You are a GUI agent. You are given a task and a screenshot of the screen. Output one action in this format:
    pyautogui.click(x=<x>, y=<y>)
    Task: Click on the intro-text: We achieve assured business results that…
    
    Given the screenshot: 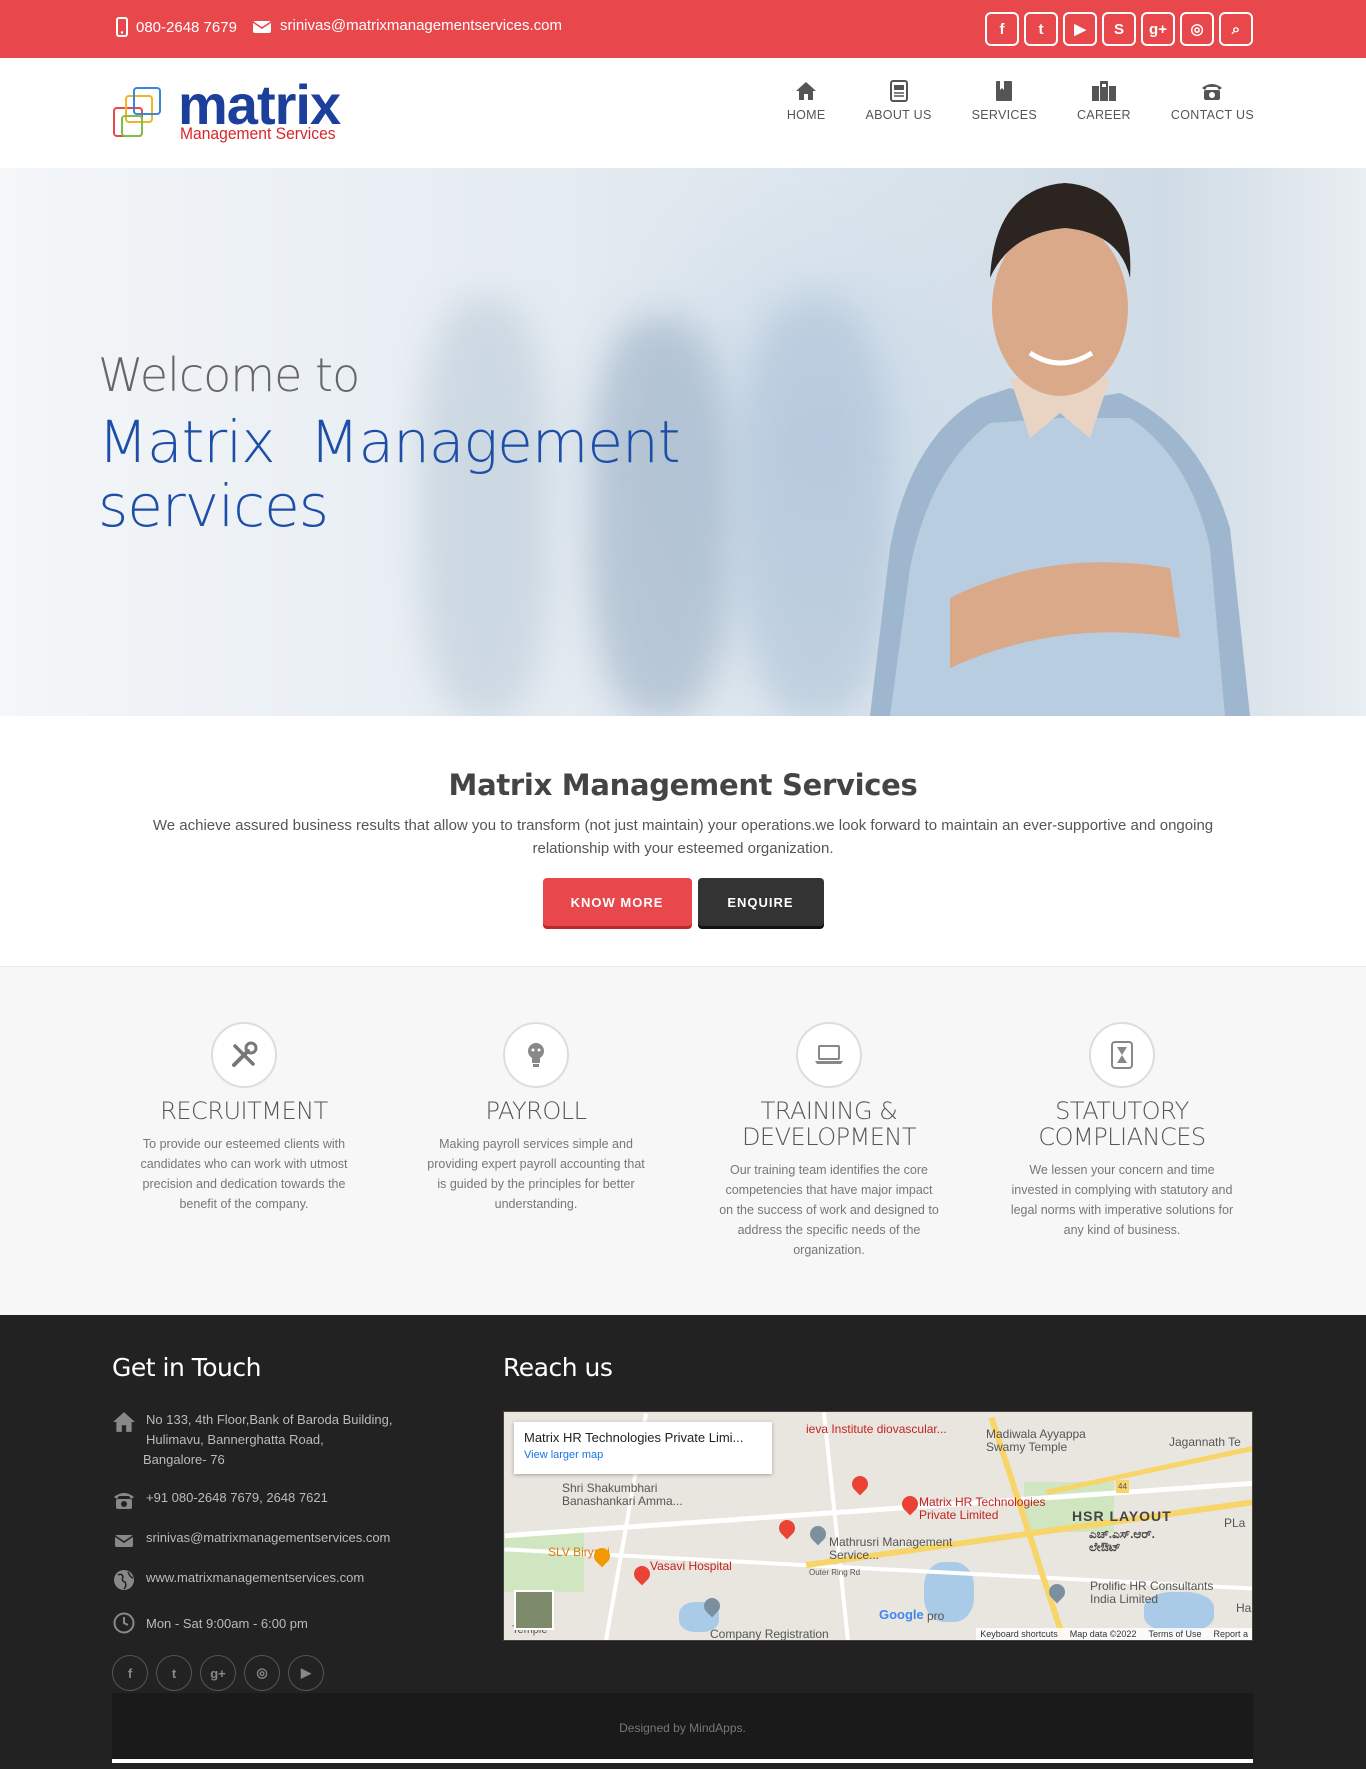 What is the action you would take?
    pyautogui.click(x=683, y=837)
    